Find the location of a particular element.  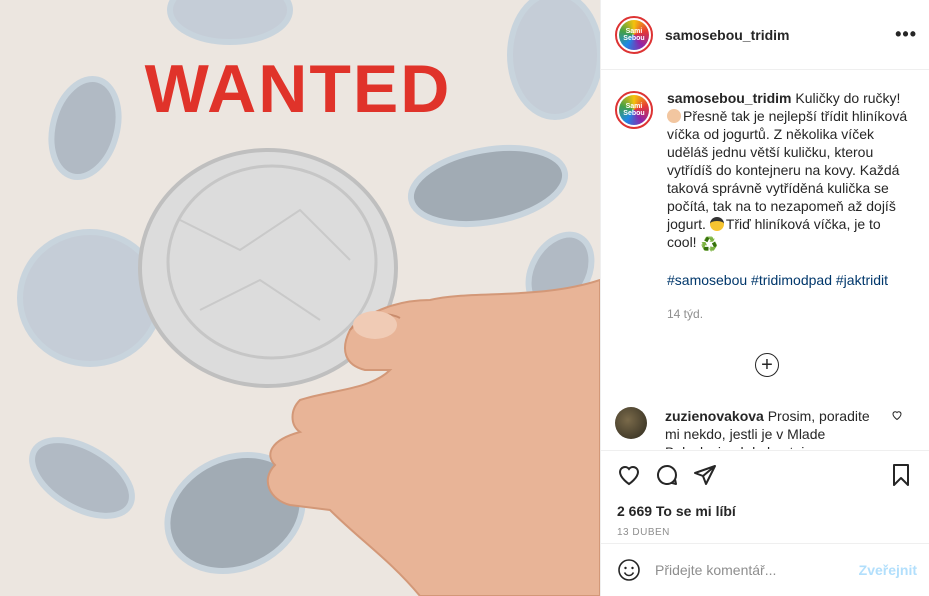

post-comment-button: Zveřejnit is located at coordinates (888, 570).